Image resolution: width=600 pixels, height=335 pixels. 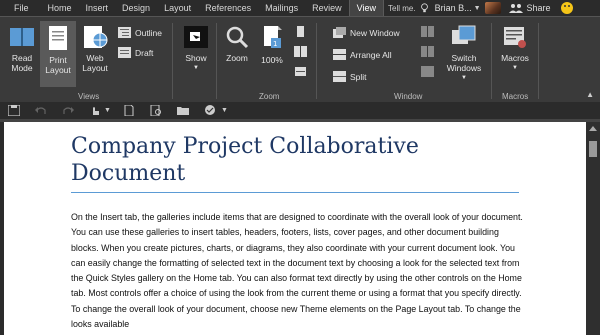 I want to click on print-layout-button: Print Layout, so click(x=58, y=54).